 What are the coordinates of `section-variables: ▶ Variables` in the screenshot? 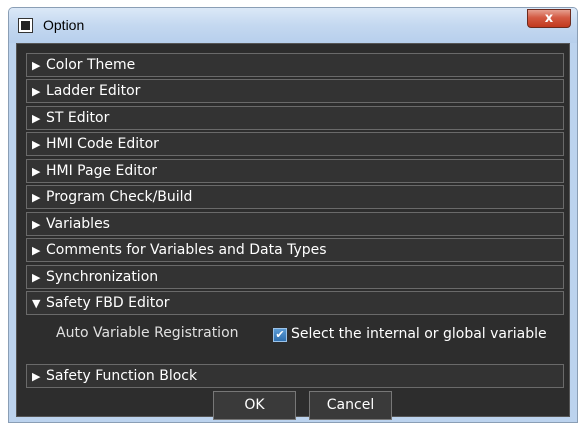 It's located at (295, 224).